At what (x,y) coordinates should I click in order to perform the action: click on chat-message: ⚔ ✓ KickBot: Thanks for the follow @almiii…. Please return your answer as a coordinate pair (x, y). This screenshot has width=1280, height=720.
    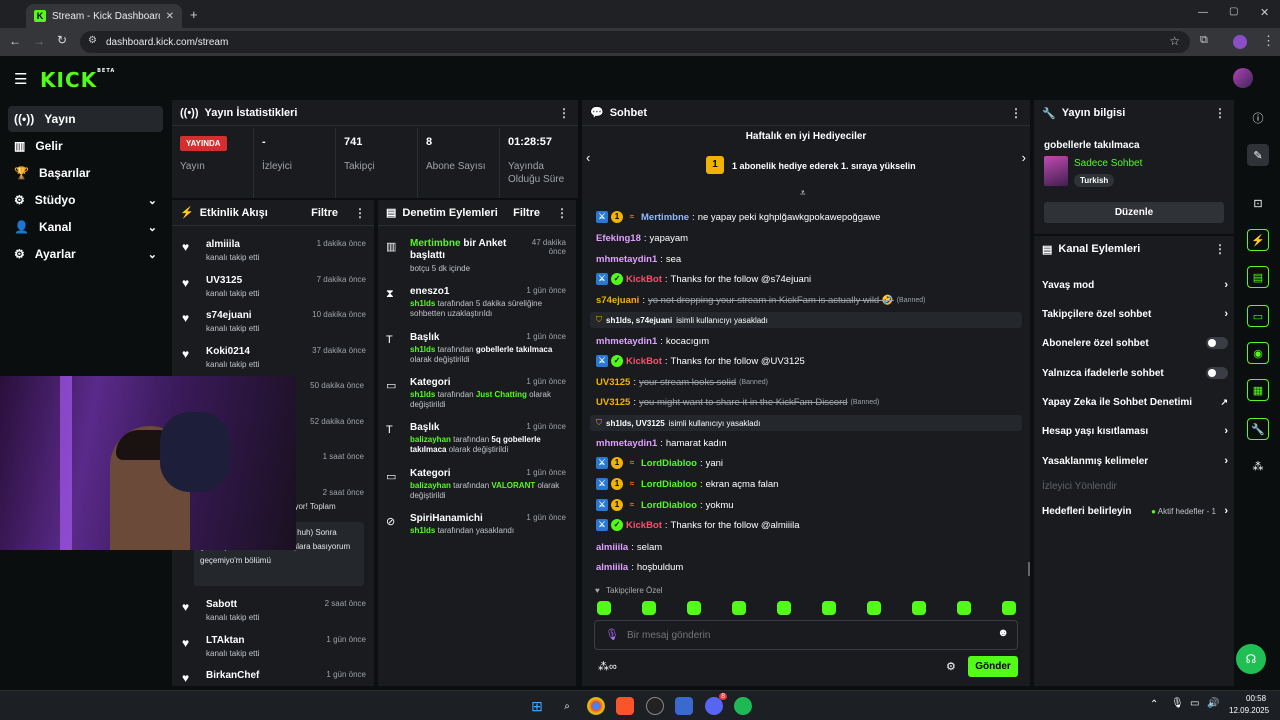
    Looking at the image, I should click on (698, 525).